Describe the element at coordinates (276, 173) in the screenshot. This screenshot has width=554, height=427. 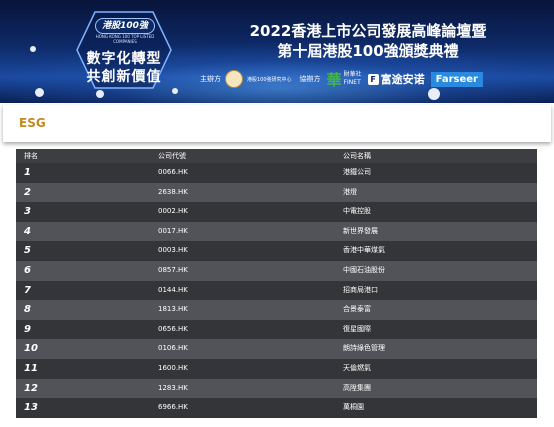
I see `table-row: 1 0066.HK 港鐵公司` at that location.